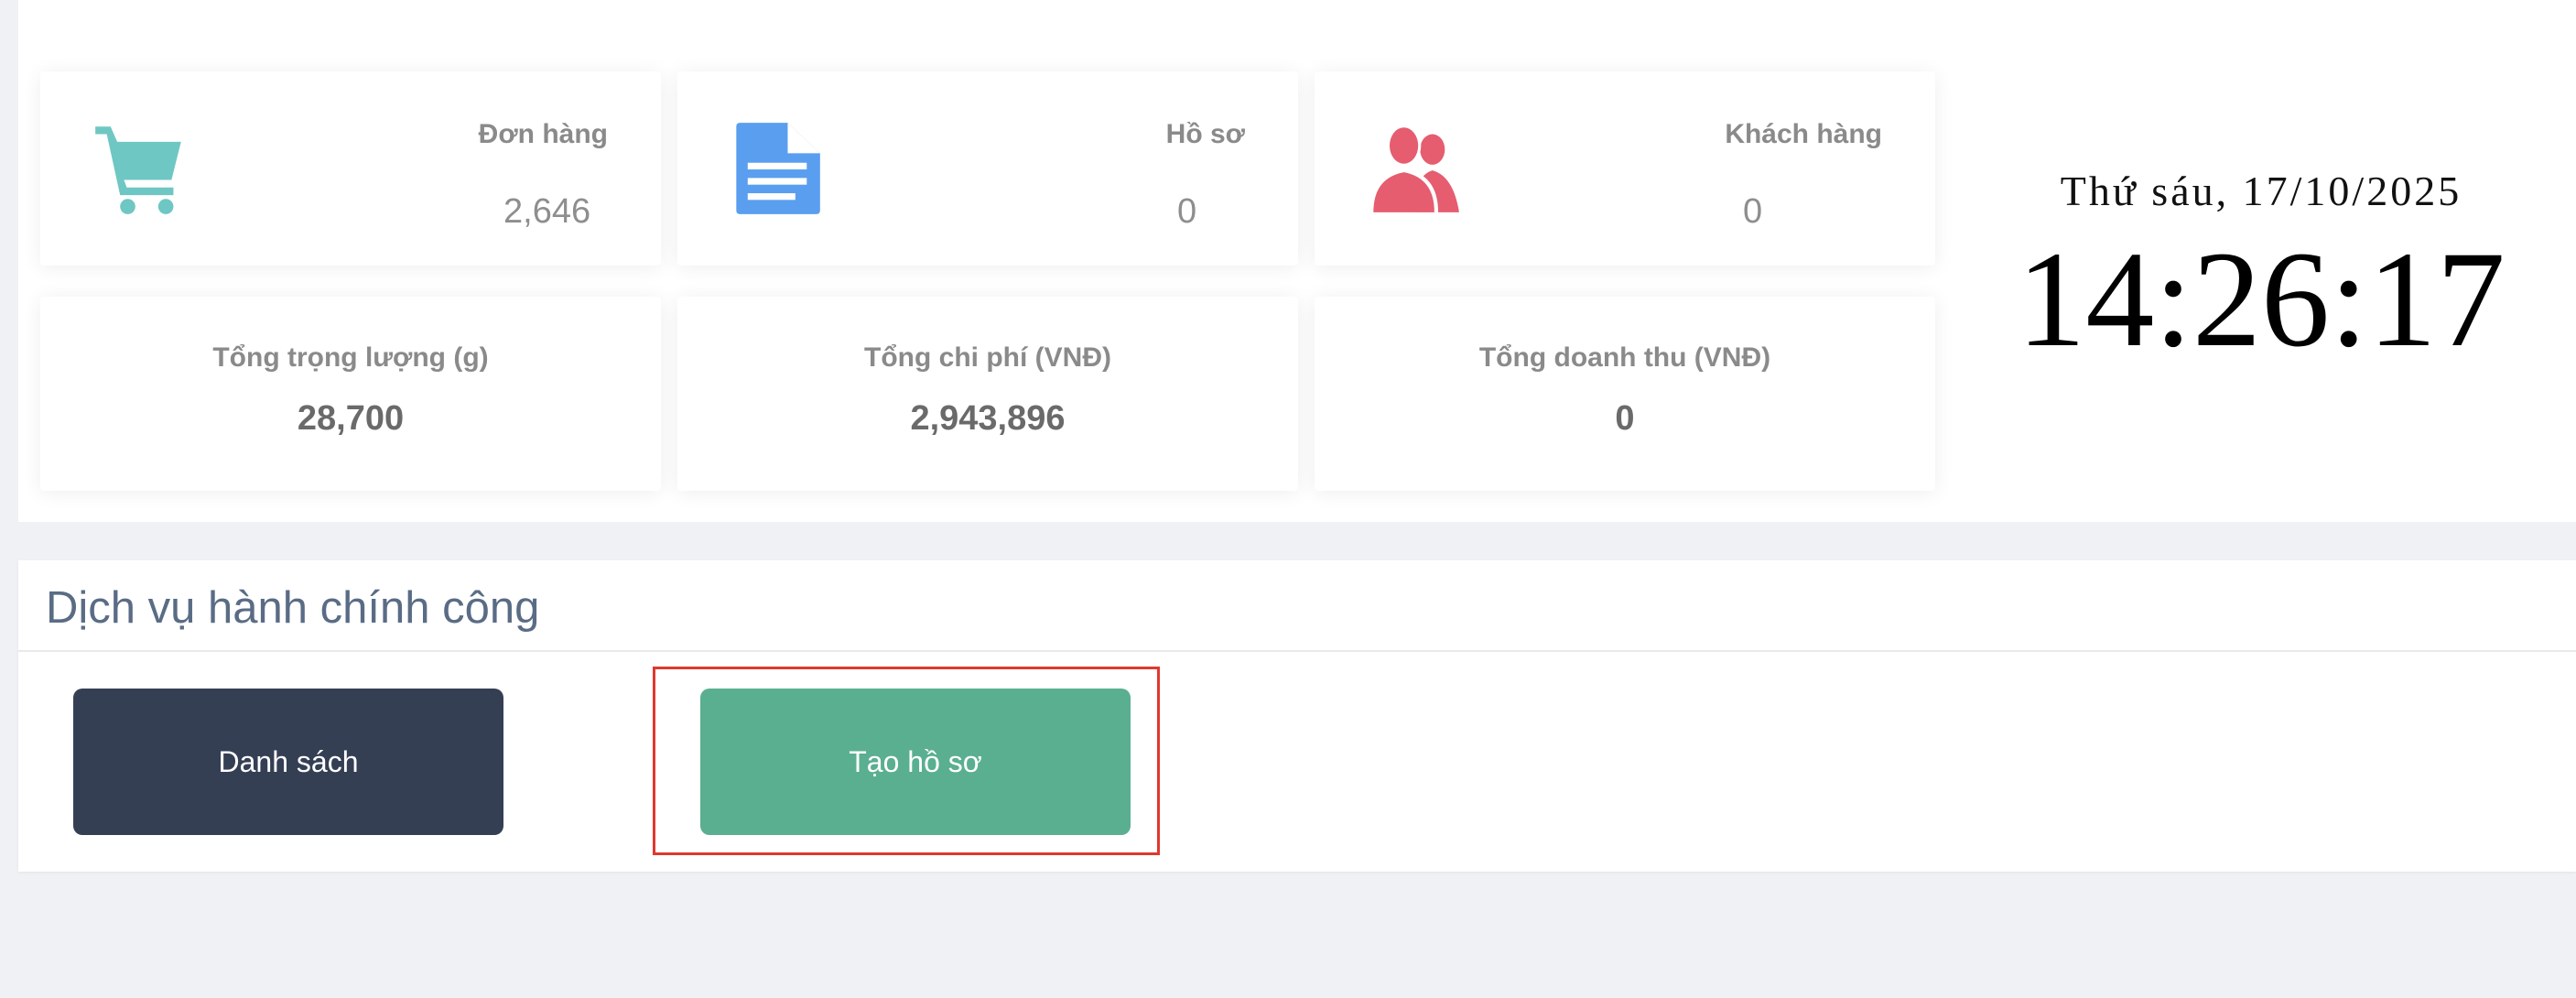  What do you see at coordinates (547, 212) in the screenshot?
I see `orders-value: 2,646` at bounding box center [547, 212].